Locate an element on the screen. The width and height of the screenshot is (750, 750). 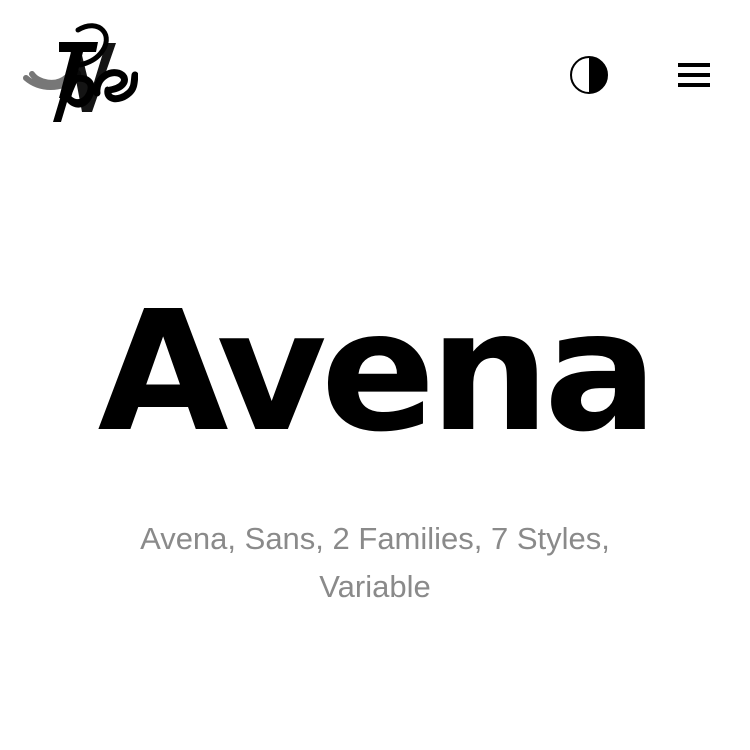
type-logo is located at coordinates (80, 74).